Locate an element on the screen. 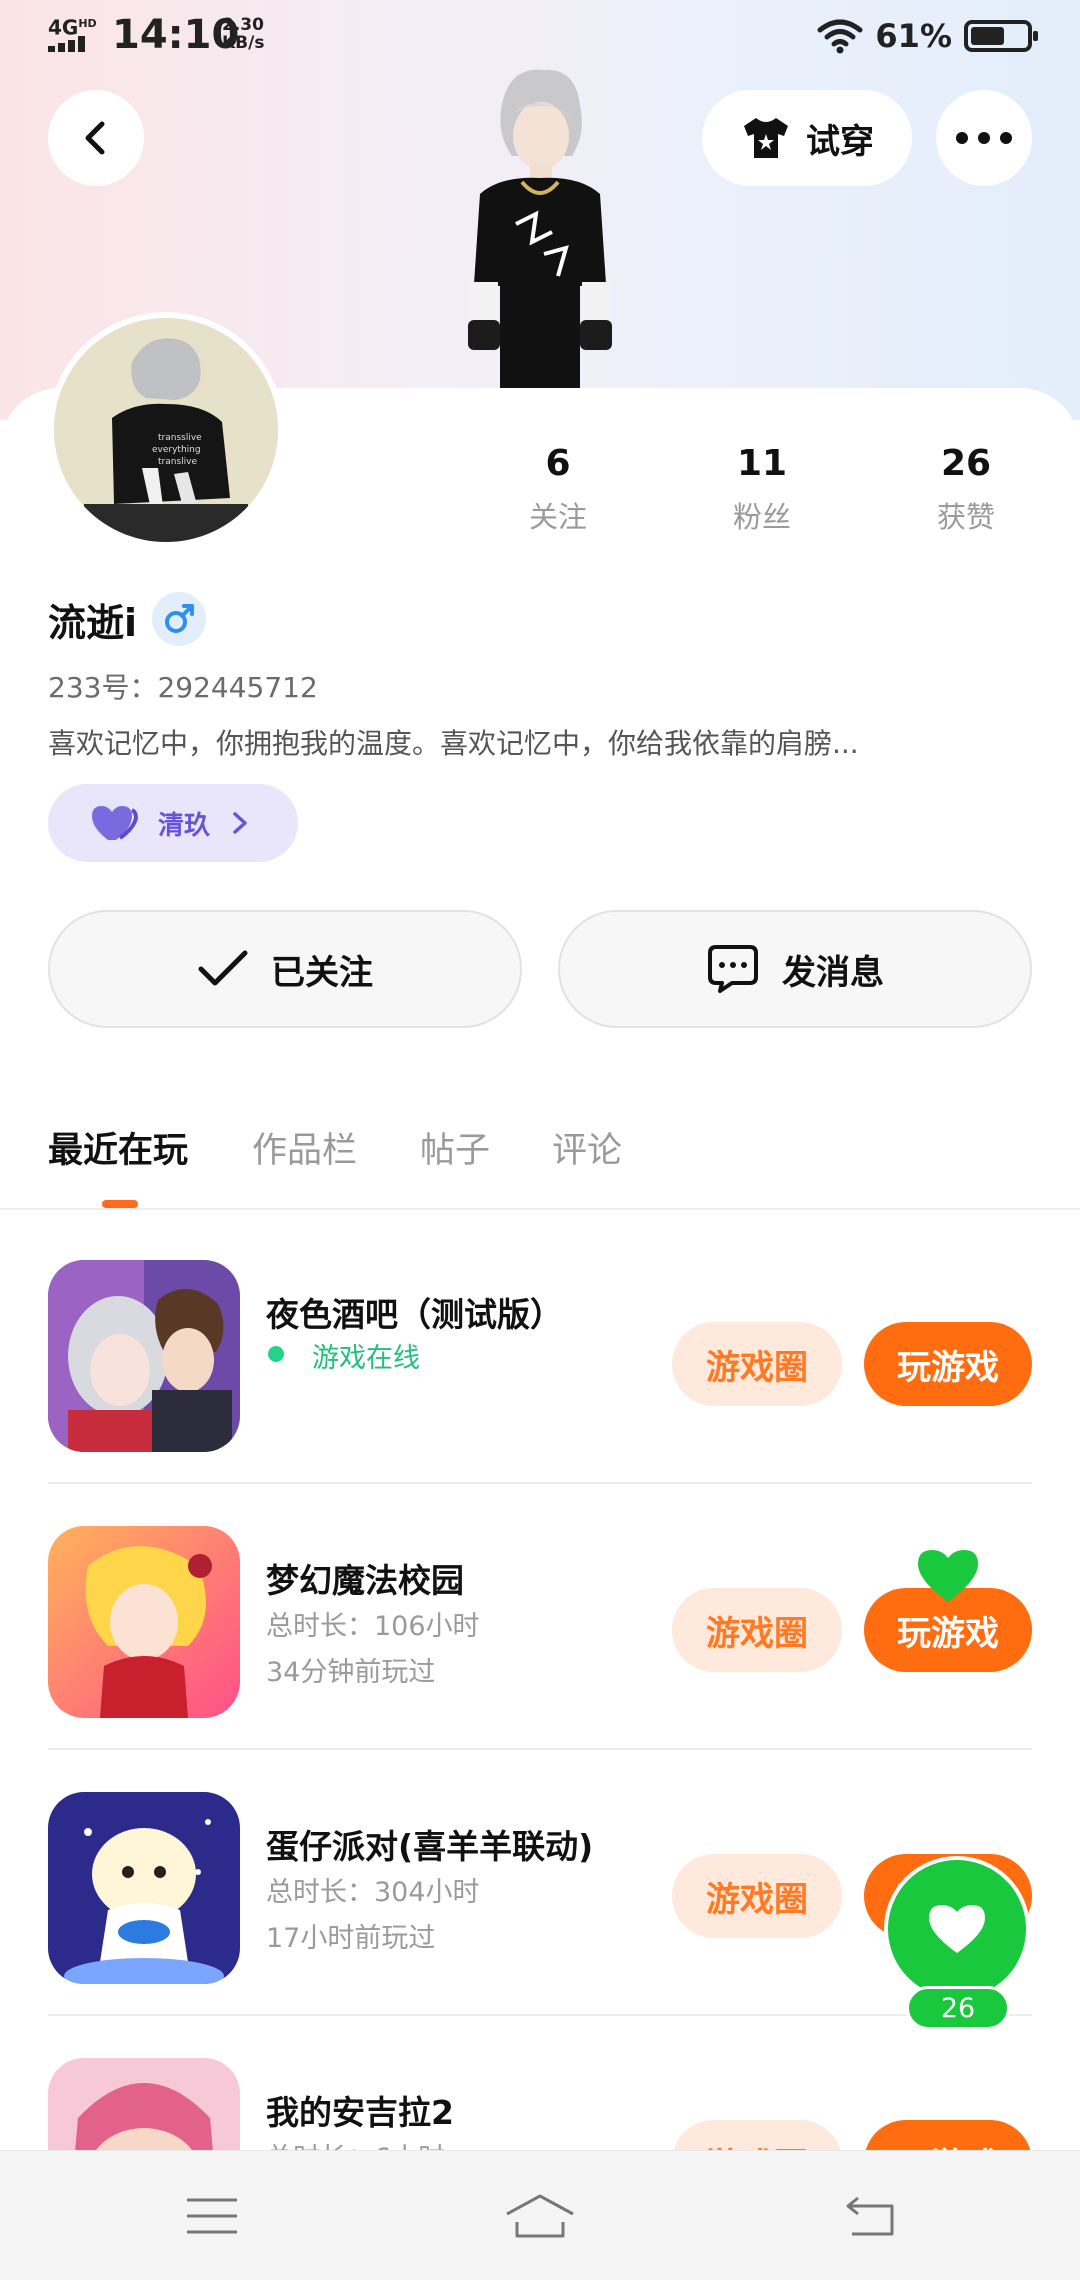 This screenshot has height=2280, width=1080. system-nav-bar is located at coordinates (540, 2215).